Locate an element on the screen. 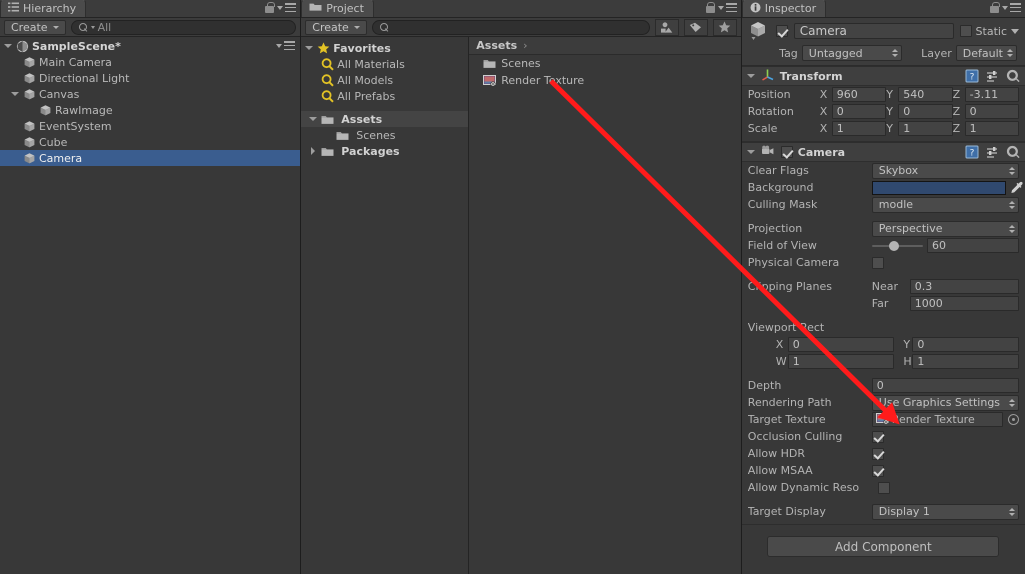  allow-hdr-checkbox is located at coordinates (877, 453).